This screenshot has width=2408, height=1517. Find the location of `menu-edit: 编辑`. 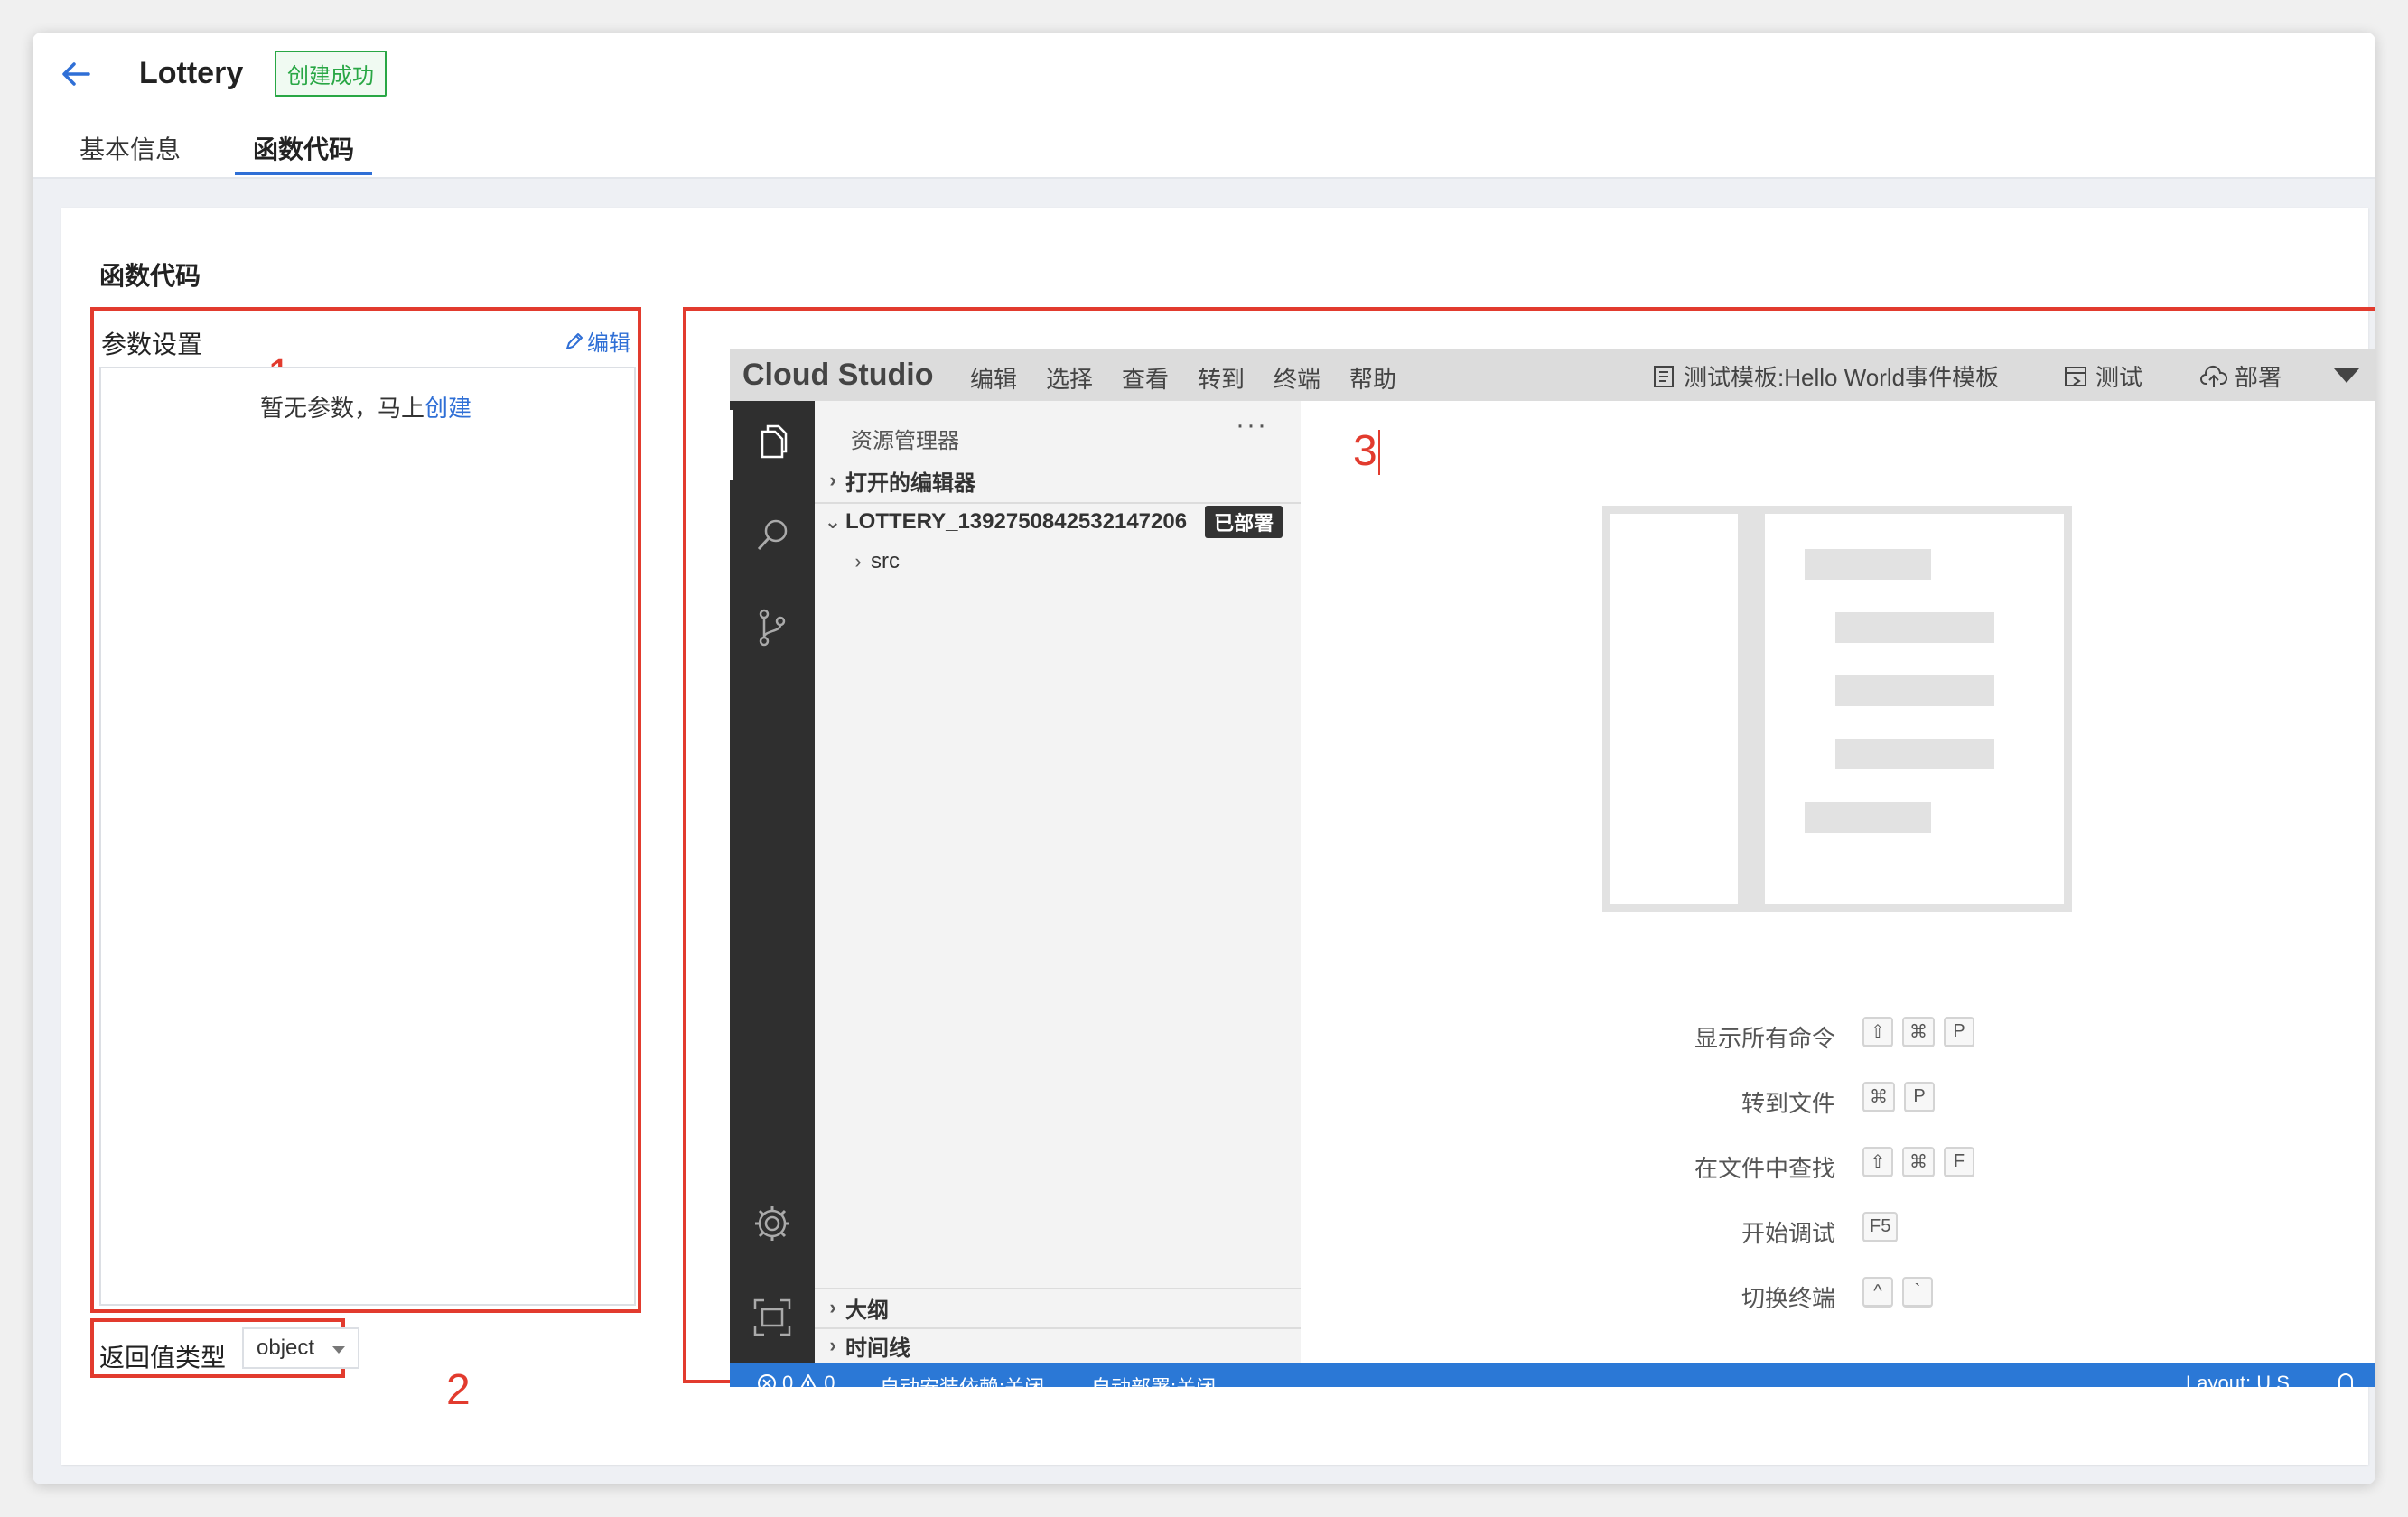

menu-edit: 编辑 is located at coordinates (994, 378).